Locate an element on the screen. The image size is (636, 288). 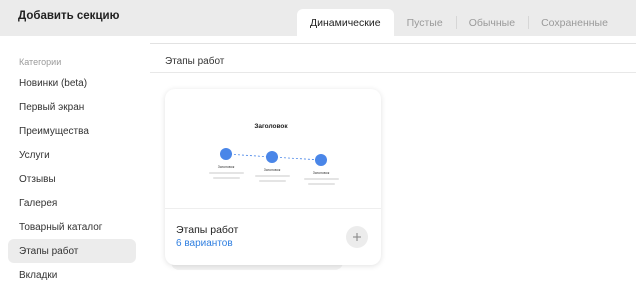
sidebar-item-catalog: Товарный каталог is located at coordinates (72, 227).